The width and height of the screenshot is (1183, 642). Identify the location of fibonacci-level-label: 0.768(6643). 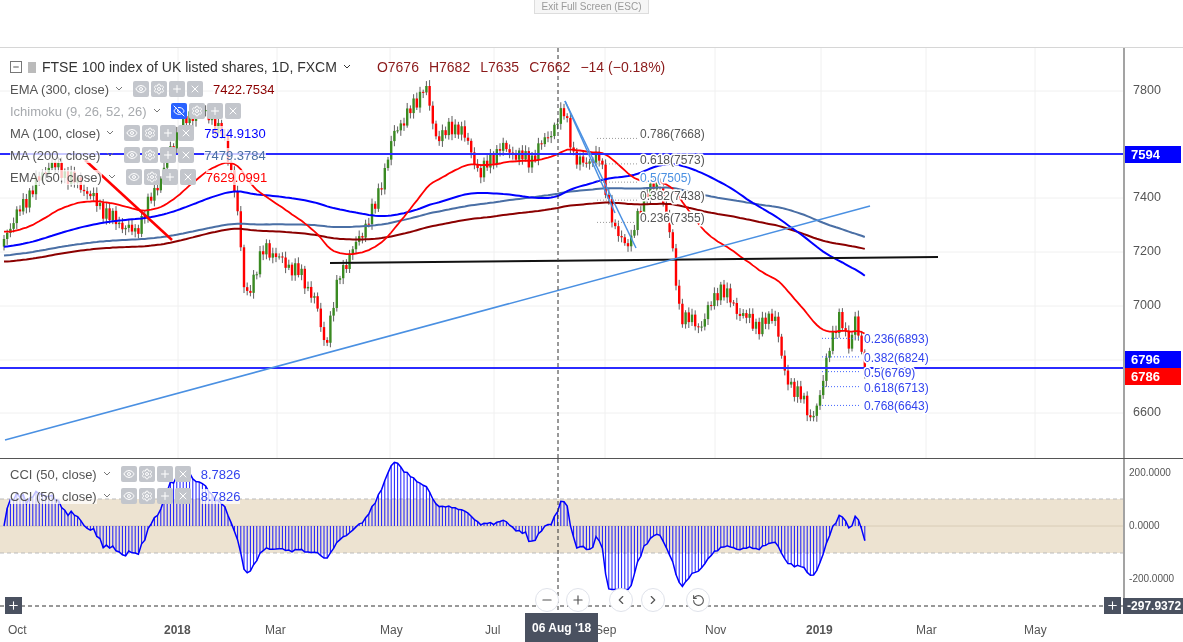
(896, 406).